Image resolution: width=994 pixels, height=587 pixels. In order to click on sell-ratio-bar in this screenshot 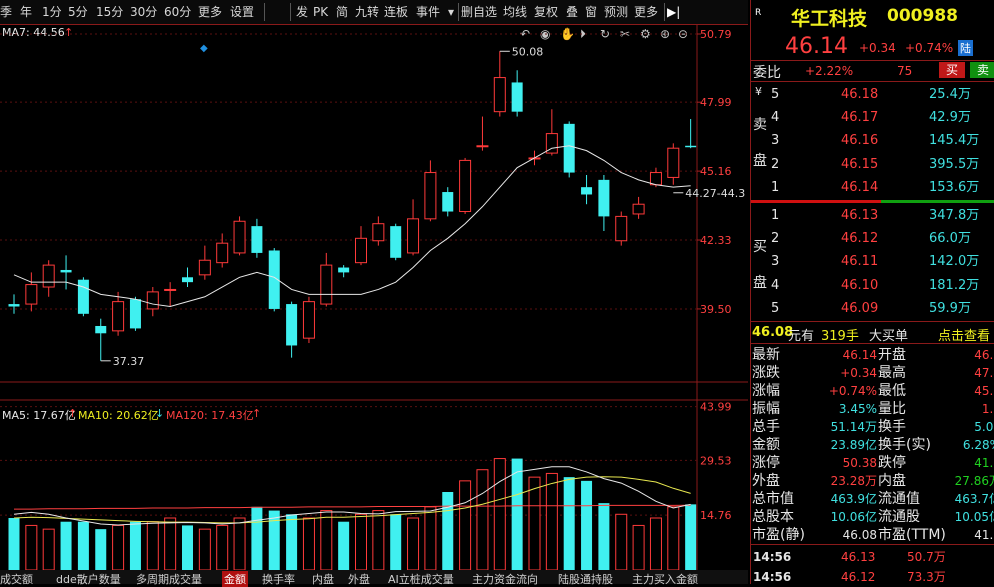, I will do `click(937, 201)`.